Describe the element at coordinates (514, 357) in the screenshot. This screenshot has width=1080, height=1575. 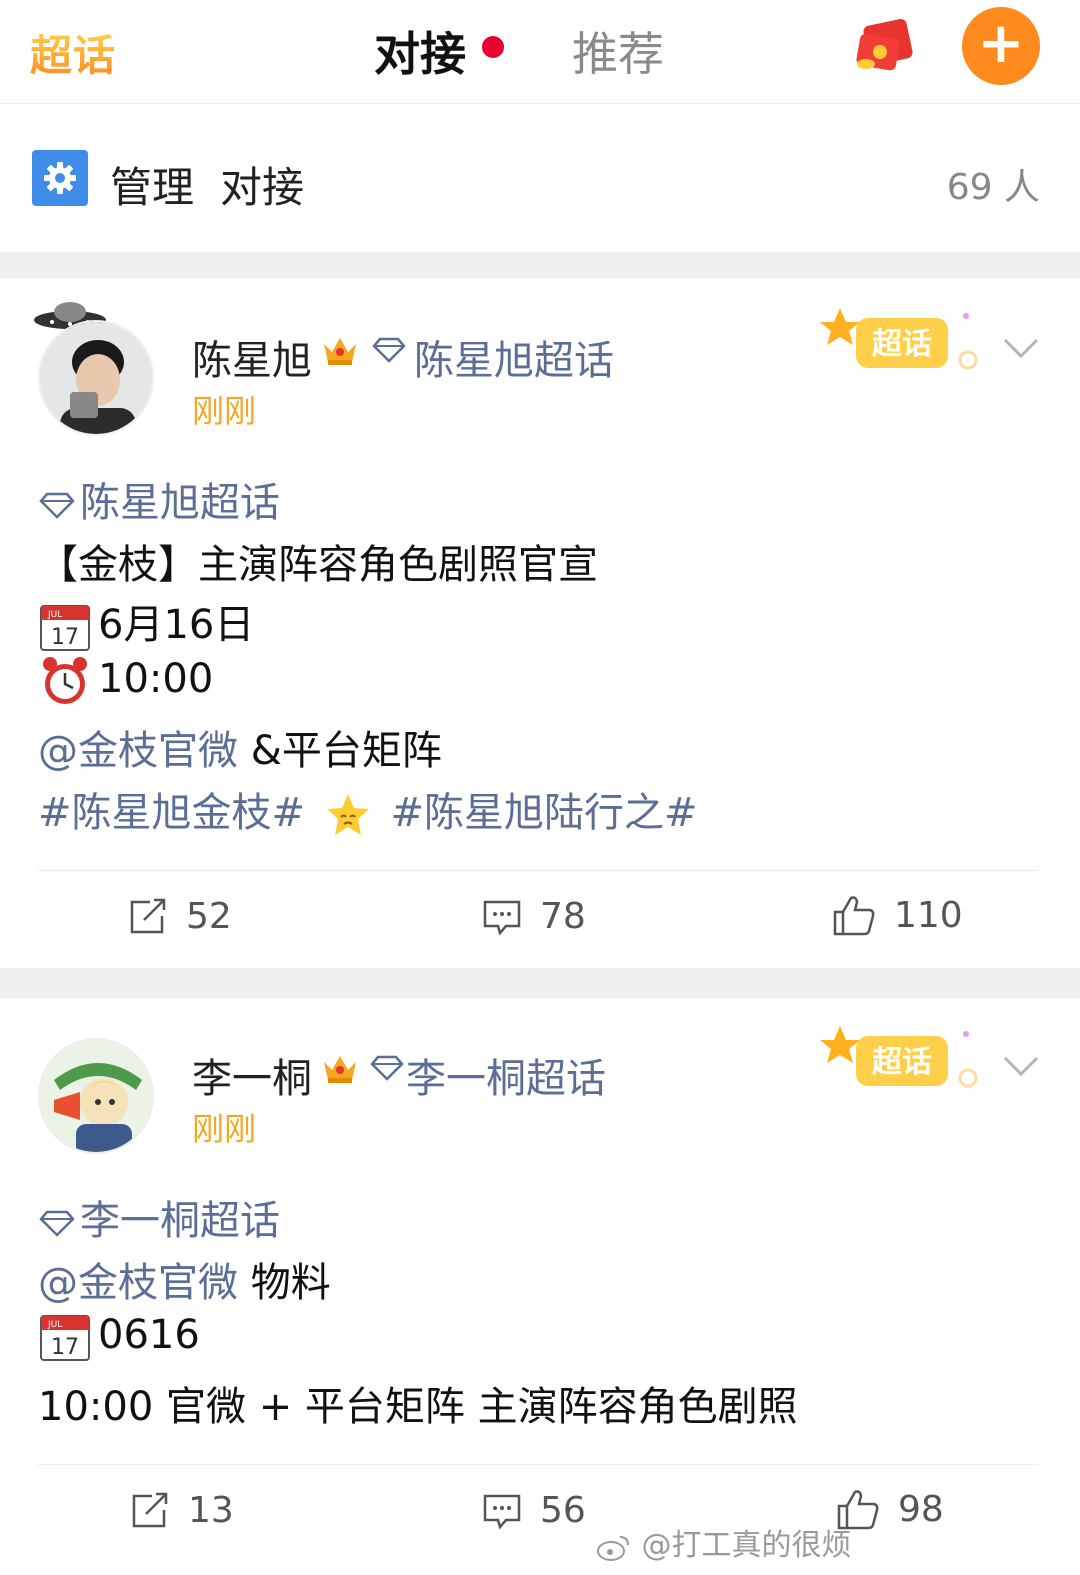
I see `topic-link: 陈星旭超话` at that location.